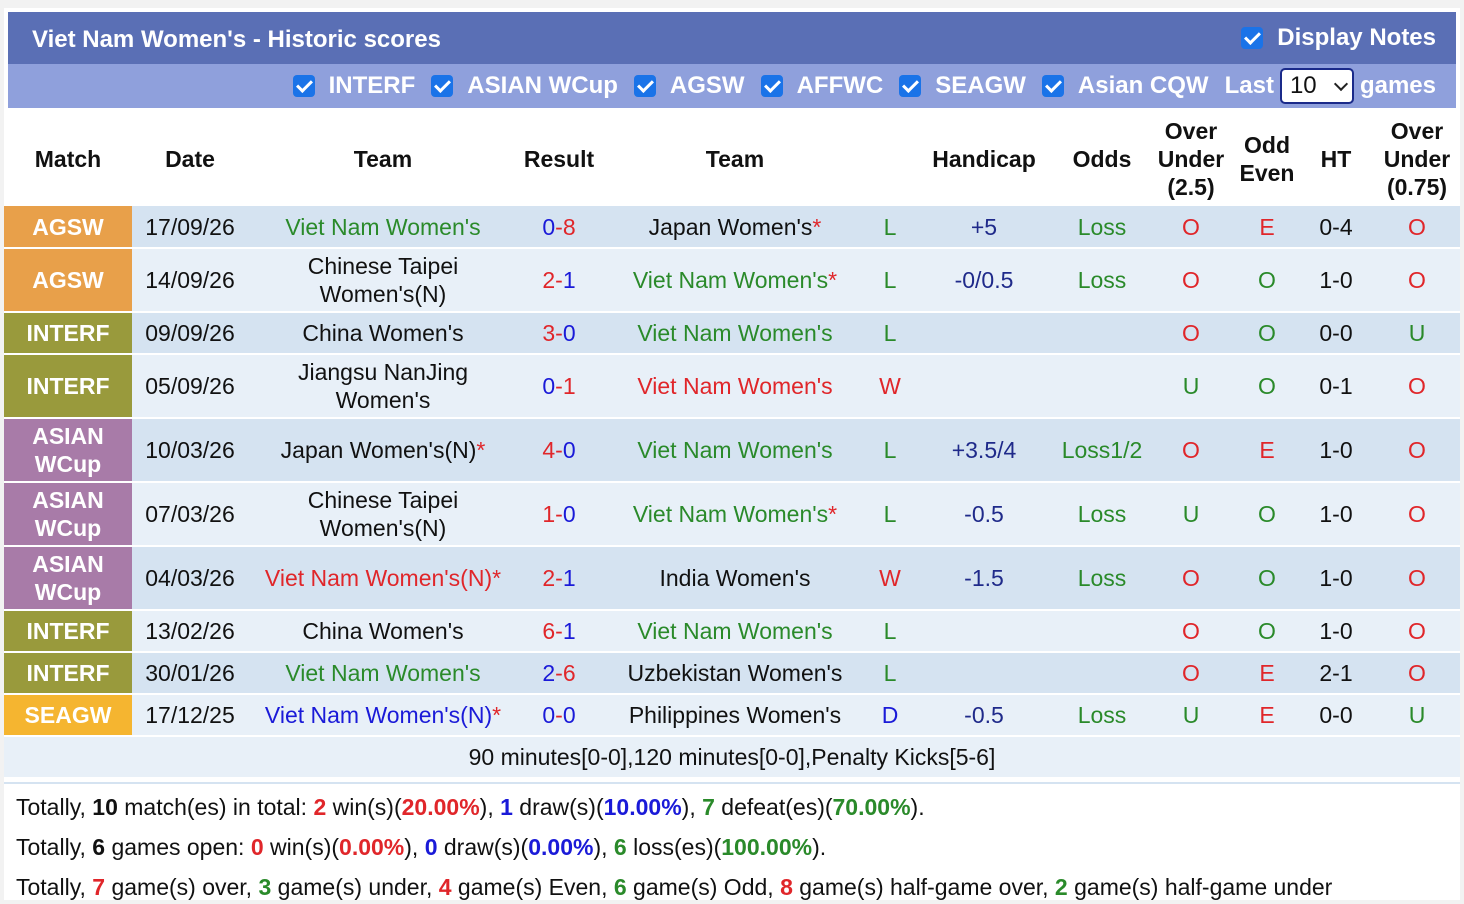  Describe the element at coordinates (559, 673) in the screenshot. I see `match-result: 2-6` at that location.